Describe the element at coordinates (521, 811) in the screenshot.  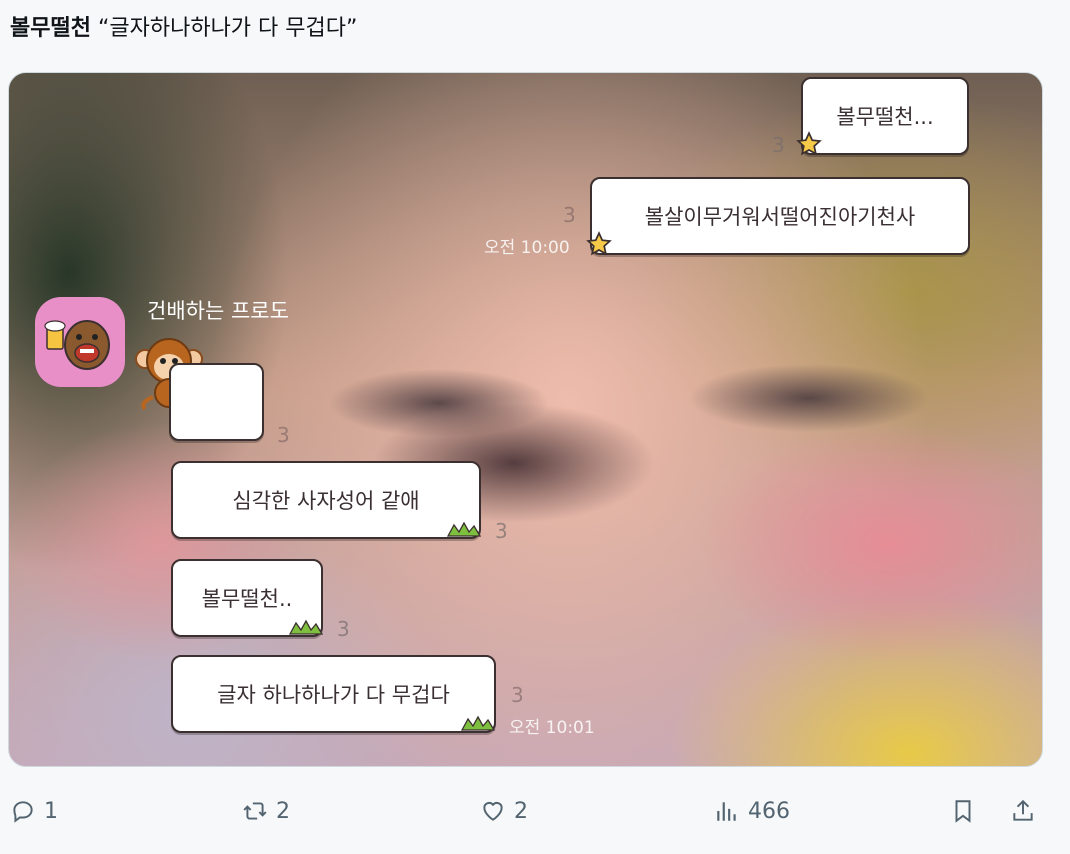
I see `like-count: 2` at that location.